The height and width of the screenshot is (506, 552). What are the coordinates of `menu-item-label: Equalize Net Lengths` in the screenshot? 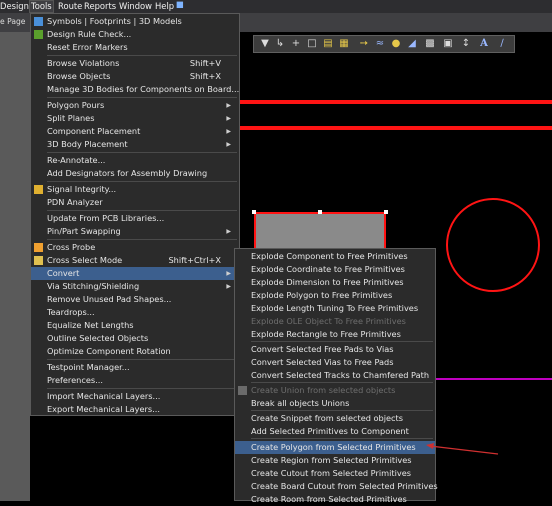 It's located at (90, 325).